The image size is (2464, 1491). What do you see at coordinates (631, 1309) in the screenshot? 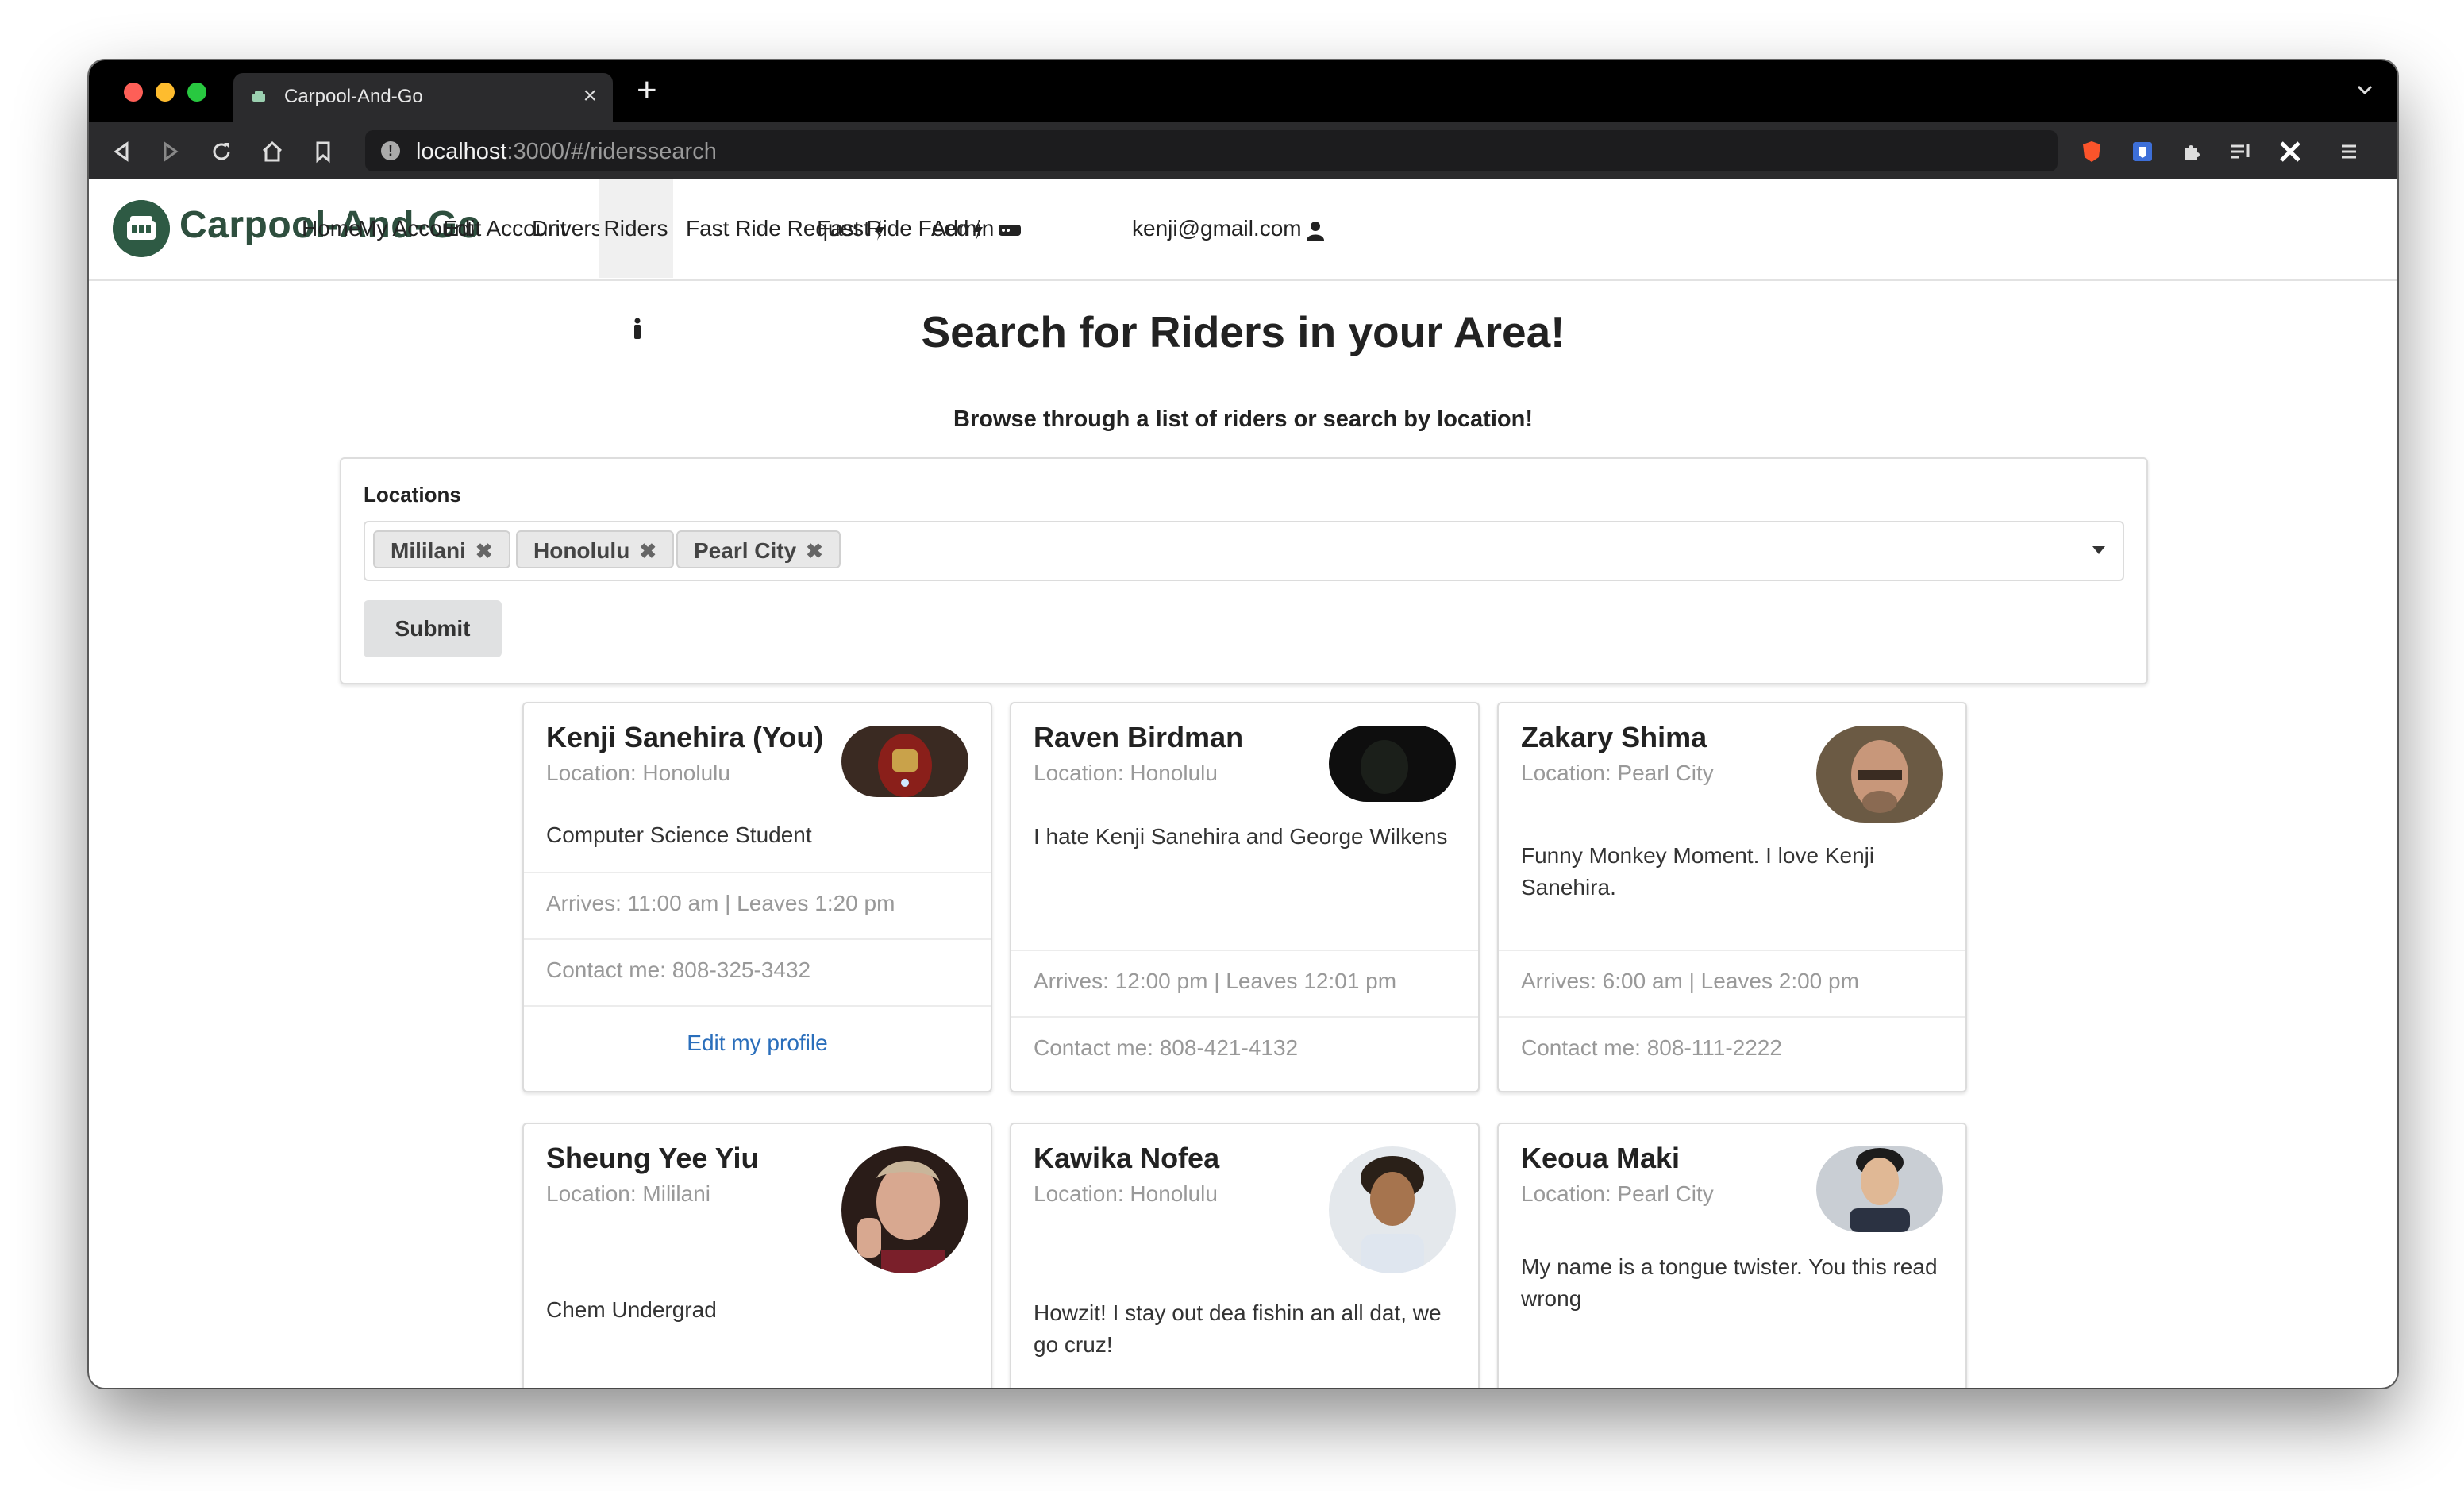
I see `rider-description: Chem Undergrad` at bounding box center [631, 1309].